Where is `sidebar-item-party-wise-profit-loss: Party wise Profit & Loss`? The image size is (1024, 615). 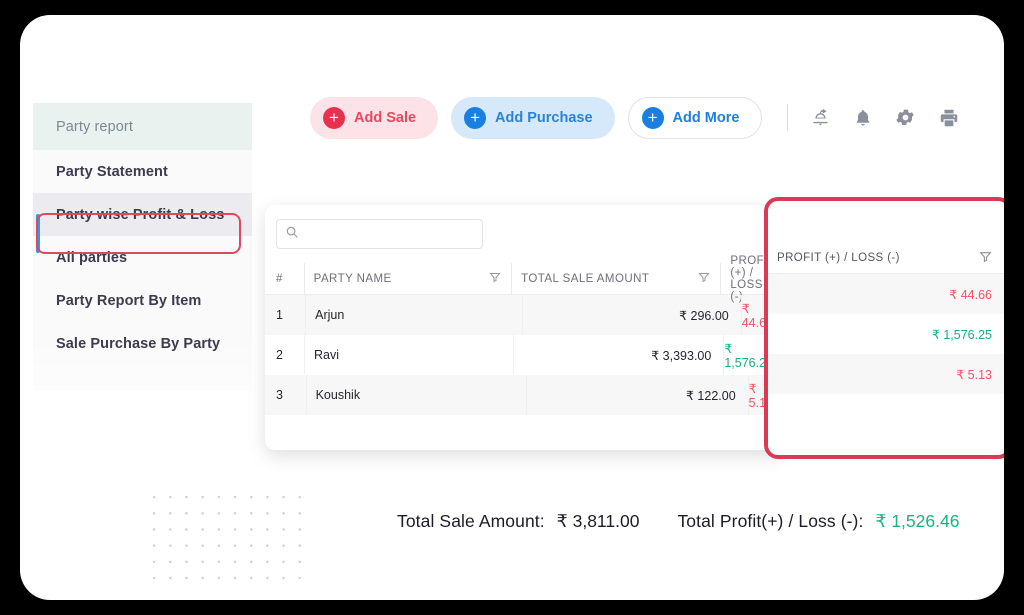 sidebar-item-party-wise-profit-loss: Party wise Profit & Loss is located at coordinates (142, 214).